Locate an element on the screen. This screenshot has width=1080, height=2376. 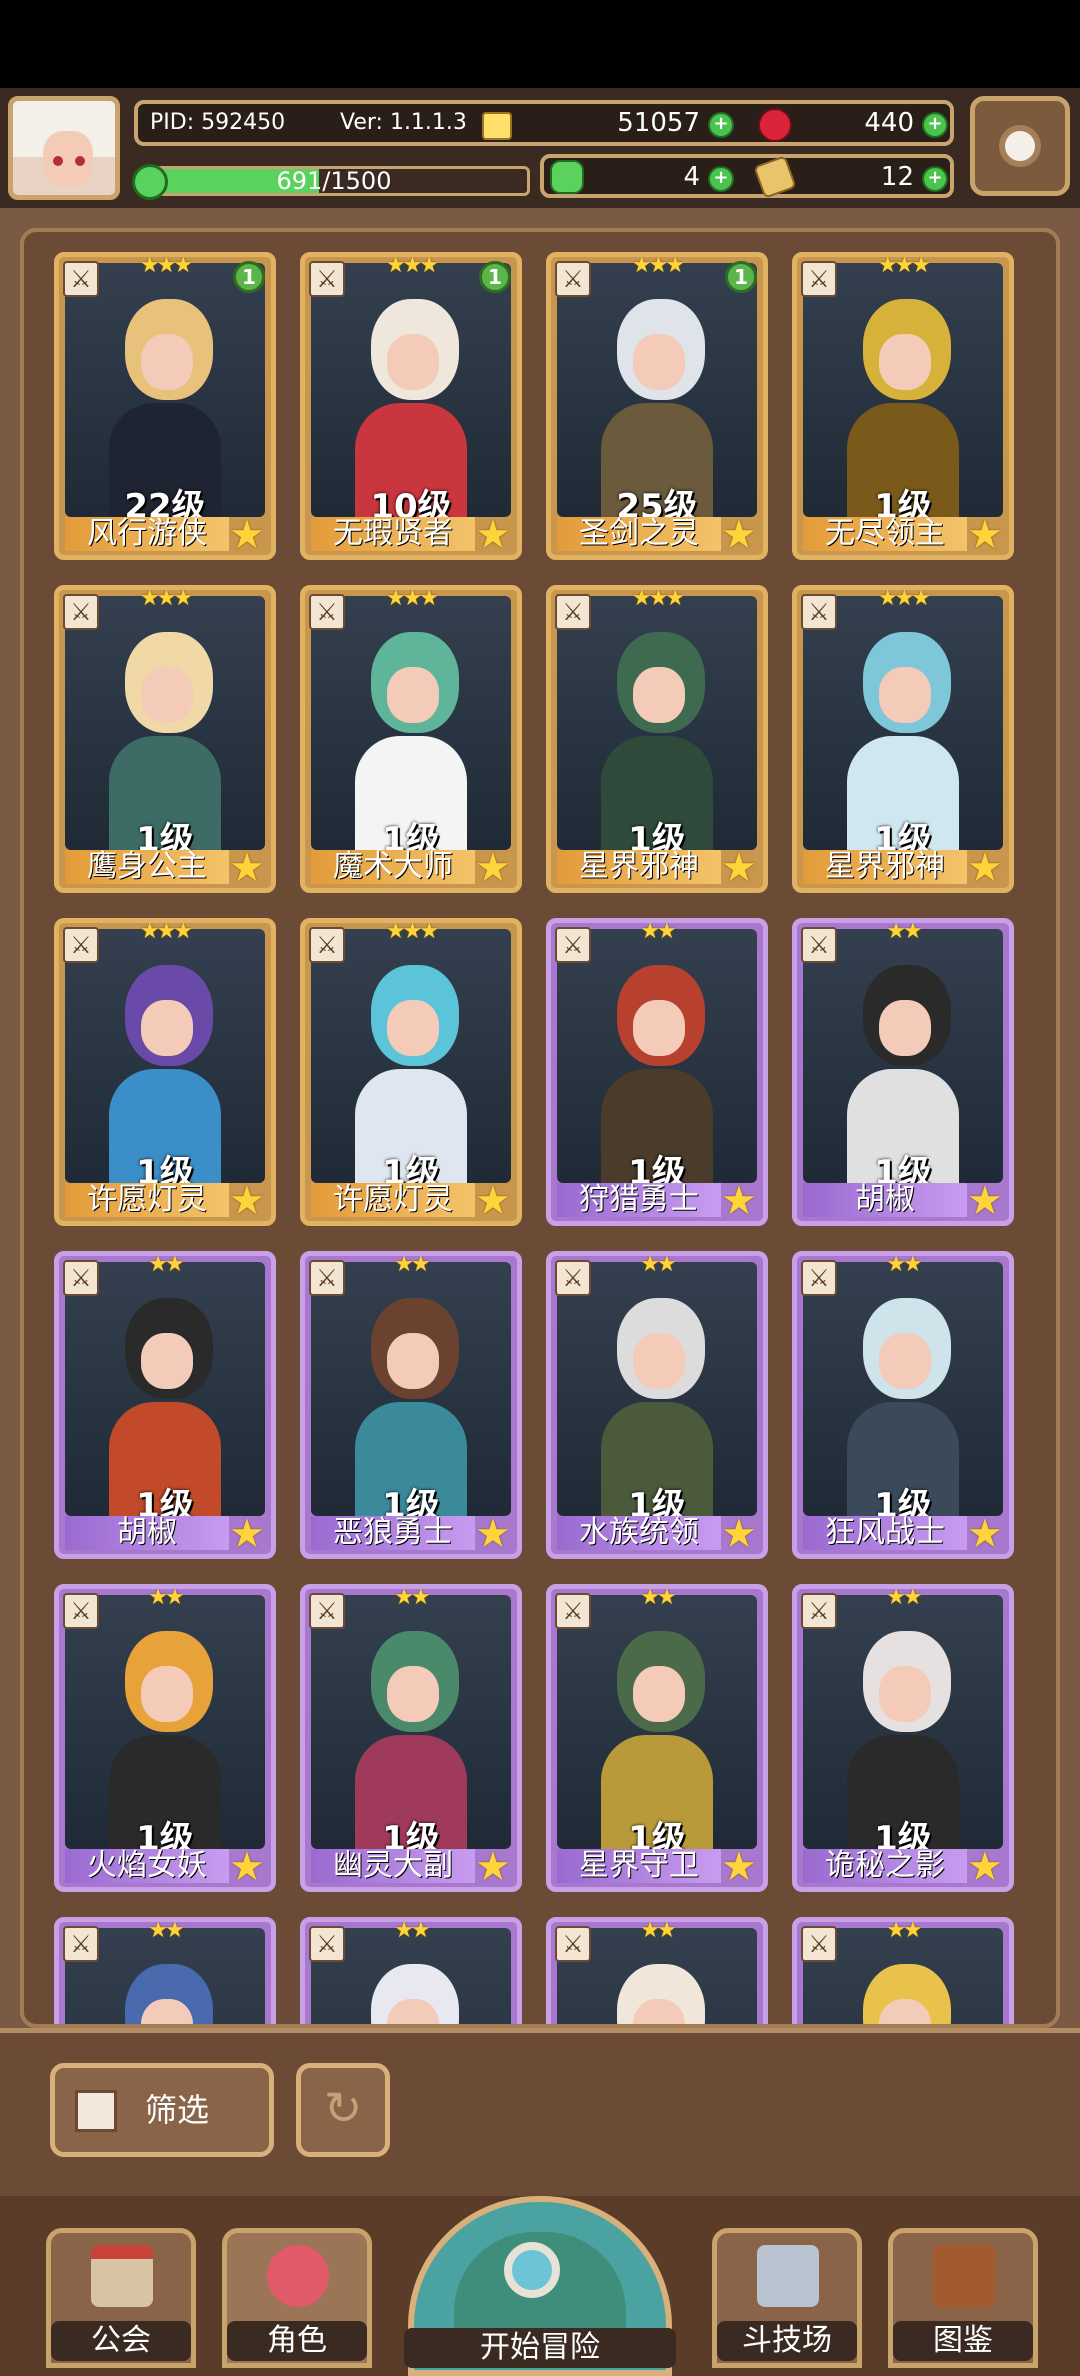
hero-card: ⚔ ★★★ 1级 鹰身公主 ★ is located at coordinates (165, 739).